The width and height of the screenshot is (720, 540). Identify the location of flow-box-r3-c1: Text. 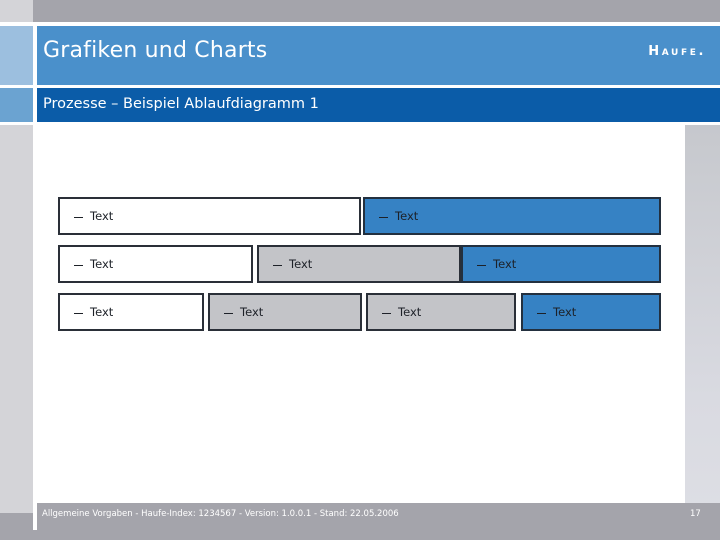
(131, 312).